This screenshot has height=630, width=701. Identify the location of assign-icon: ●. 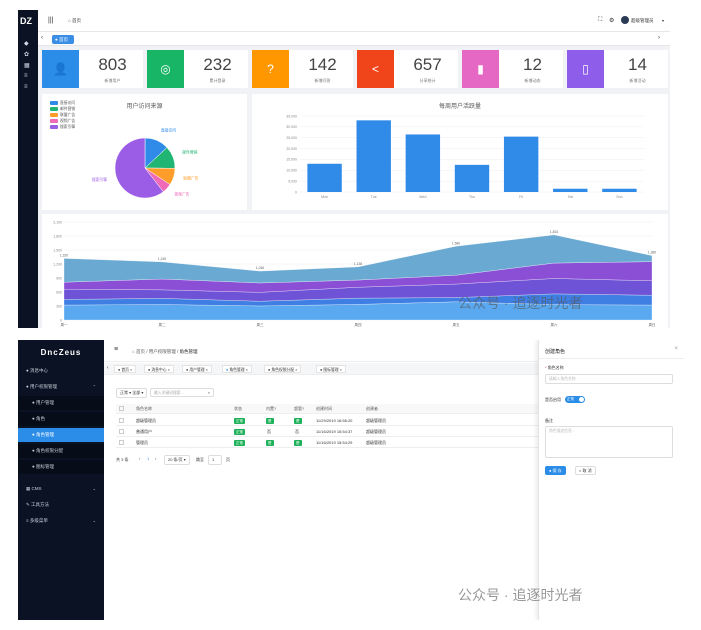
(33, 450).